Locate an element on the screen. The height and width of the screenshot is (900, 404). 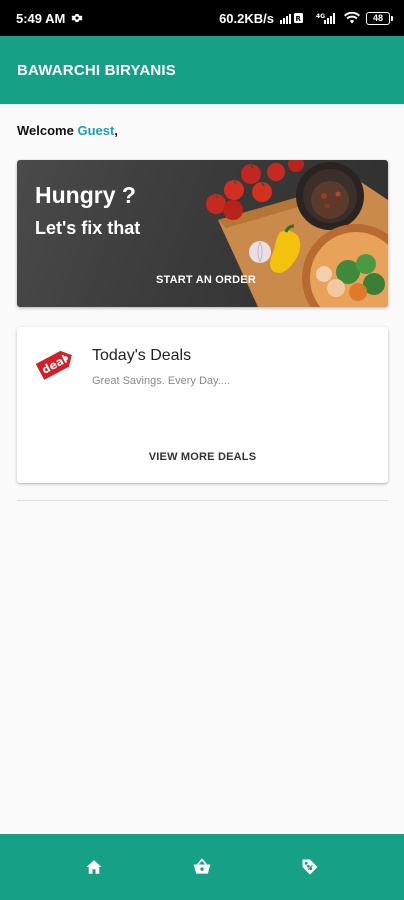
home-icon is located at coordinates (94, 867).